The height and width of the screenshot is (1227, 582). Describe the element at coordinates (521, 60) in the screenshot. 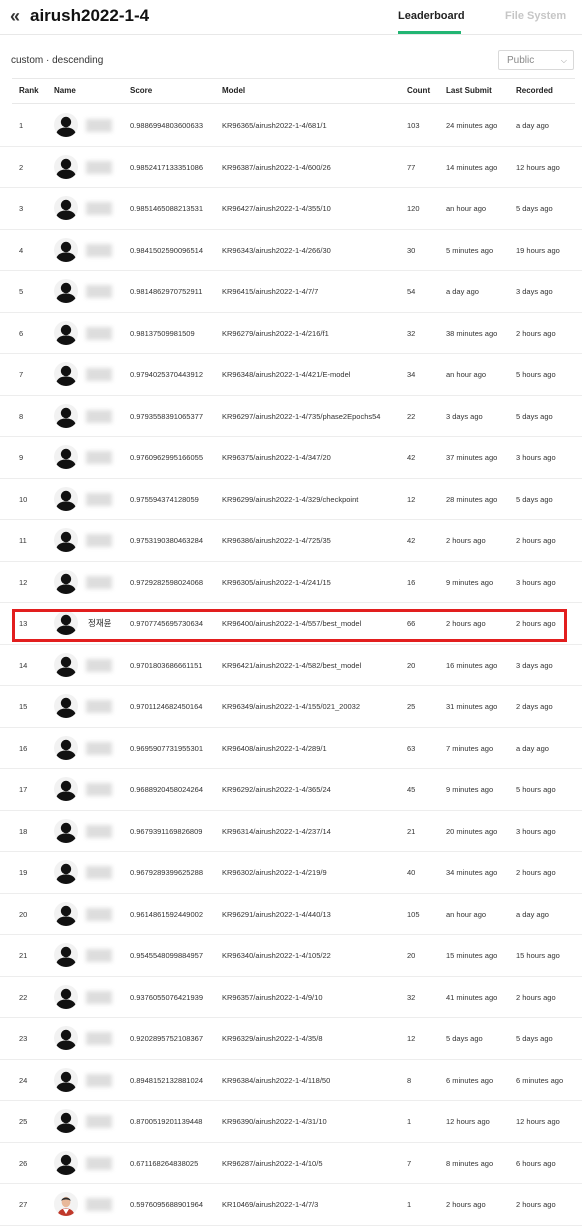

I see `visibility-select-value: Public` at that location.